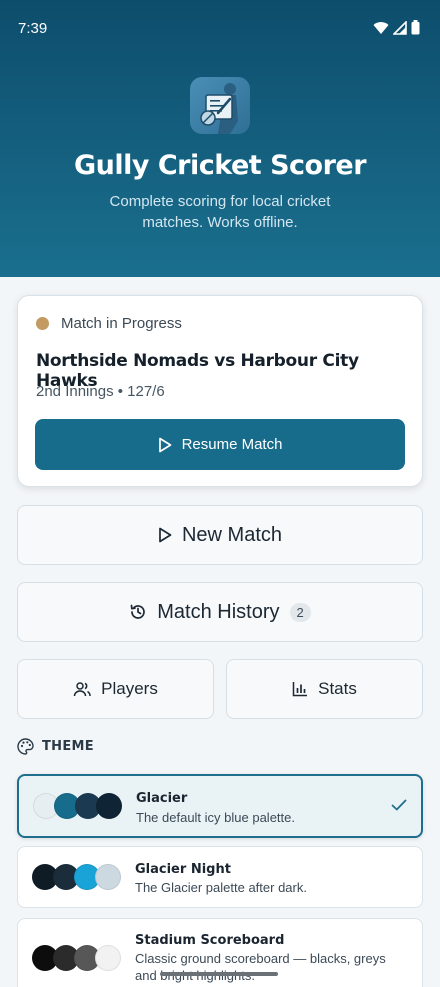  What do you see at coordinates (399, 805) in the screenshot?
I see `check-icon` at bounding box center [399, 805].